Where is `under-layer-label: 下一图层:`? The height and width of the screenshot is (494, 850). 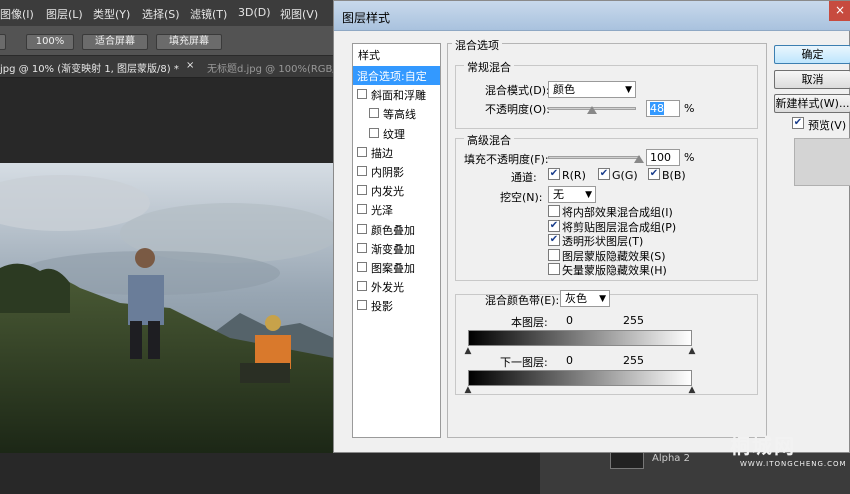
under-layer-label: 下一图层: is located at coordinates (524, 362).